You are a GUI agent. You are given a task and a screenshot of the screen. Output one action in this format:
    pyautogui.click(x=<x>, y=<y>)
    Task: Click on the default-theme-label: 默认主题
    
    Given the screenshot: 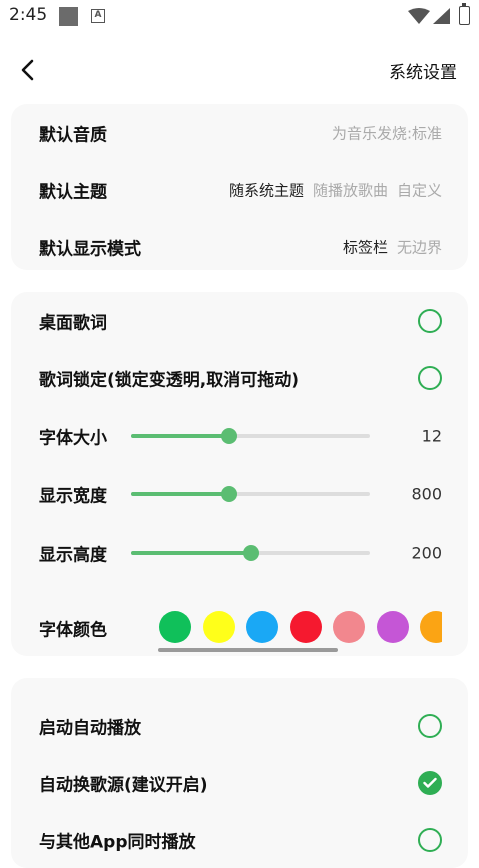 What is the action you would take?
    pyautogui.click(x=73, y=192)
    